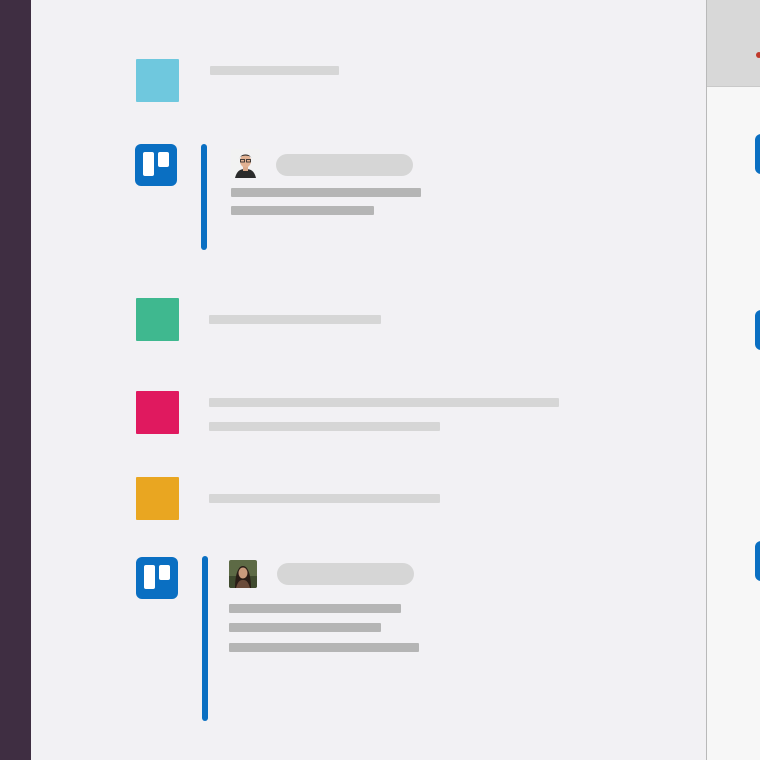 Image resolution: width=760 pixels, height=760 pixels. Describe the element at coordinates (157, 319) in the screenshot. I see `channel-color-square-green` at that location.